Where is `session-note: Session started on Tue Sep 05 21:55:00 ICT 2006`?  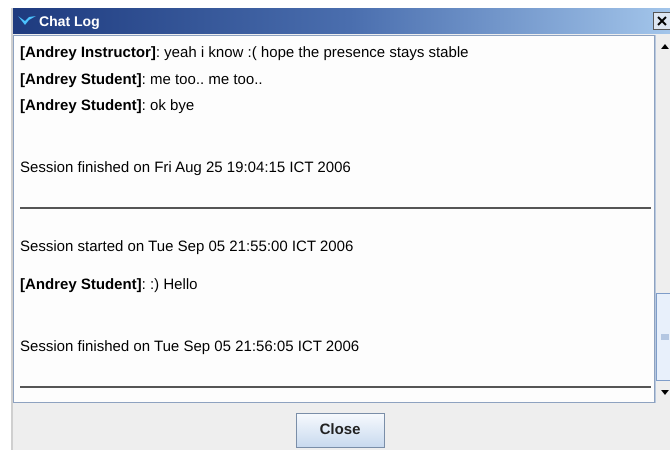 session-note: Session started on Tue Sep 05 21:55:00 ICT 2006 is located at coordinates (187, 247).